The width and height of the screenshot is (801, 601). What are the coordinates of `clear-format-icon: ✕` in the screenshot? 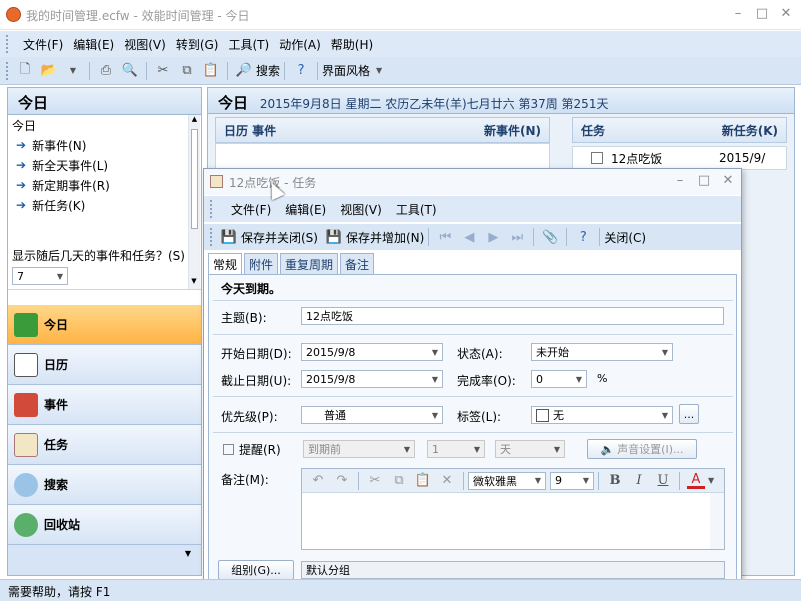 It's located at (447, 481).